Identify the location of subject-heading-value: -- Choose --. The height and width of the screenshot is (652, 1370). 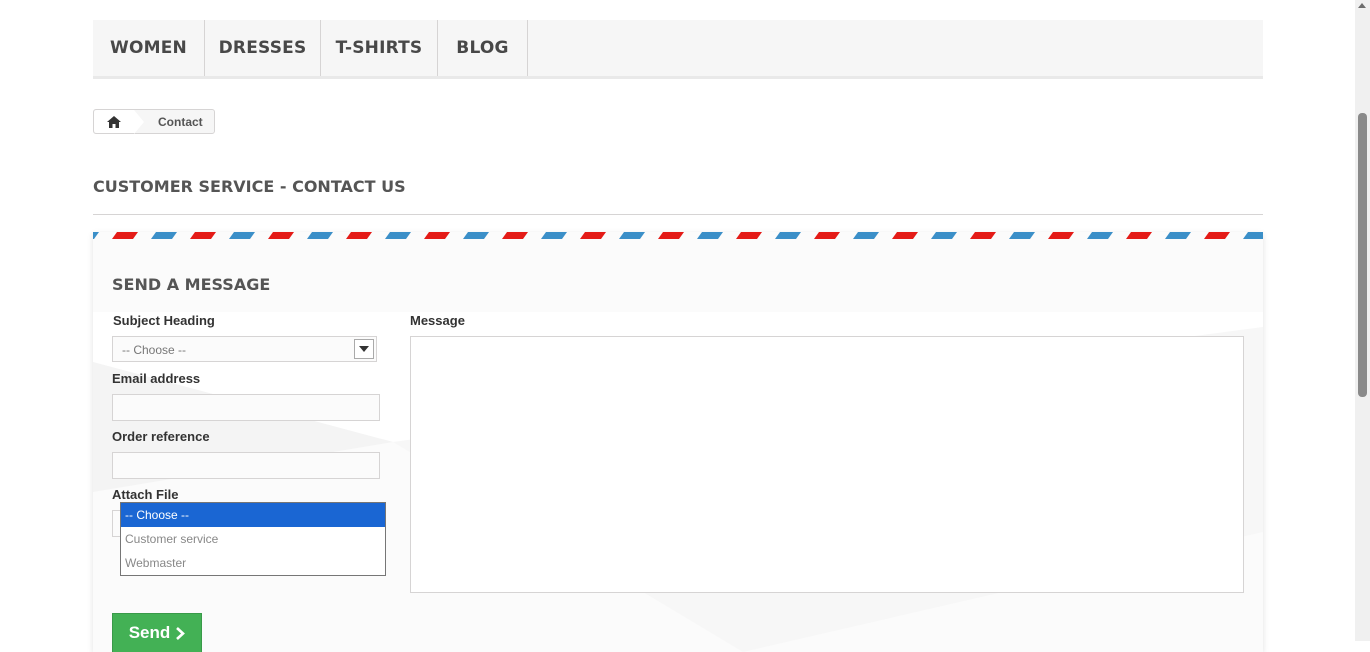
(154, 350).